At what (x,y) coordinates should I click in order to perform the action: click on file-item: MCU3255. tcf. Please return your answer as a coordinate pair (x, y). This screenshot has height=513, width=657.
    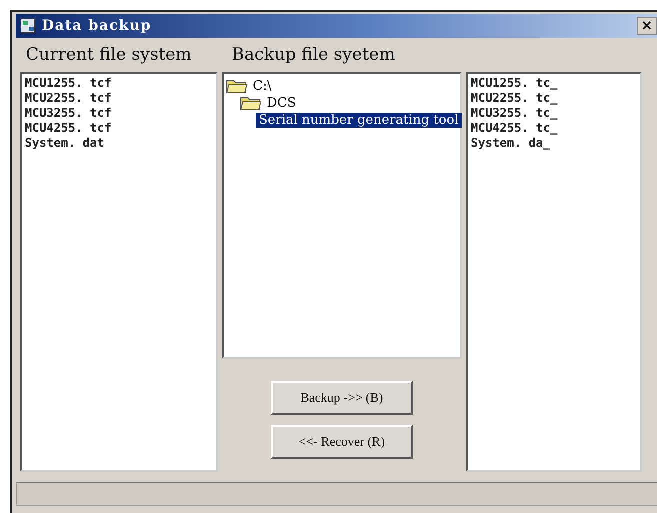
    Looking at the image, I should click on (119, 113).